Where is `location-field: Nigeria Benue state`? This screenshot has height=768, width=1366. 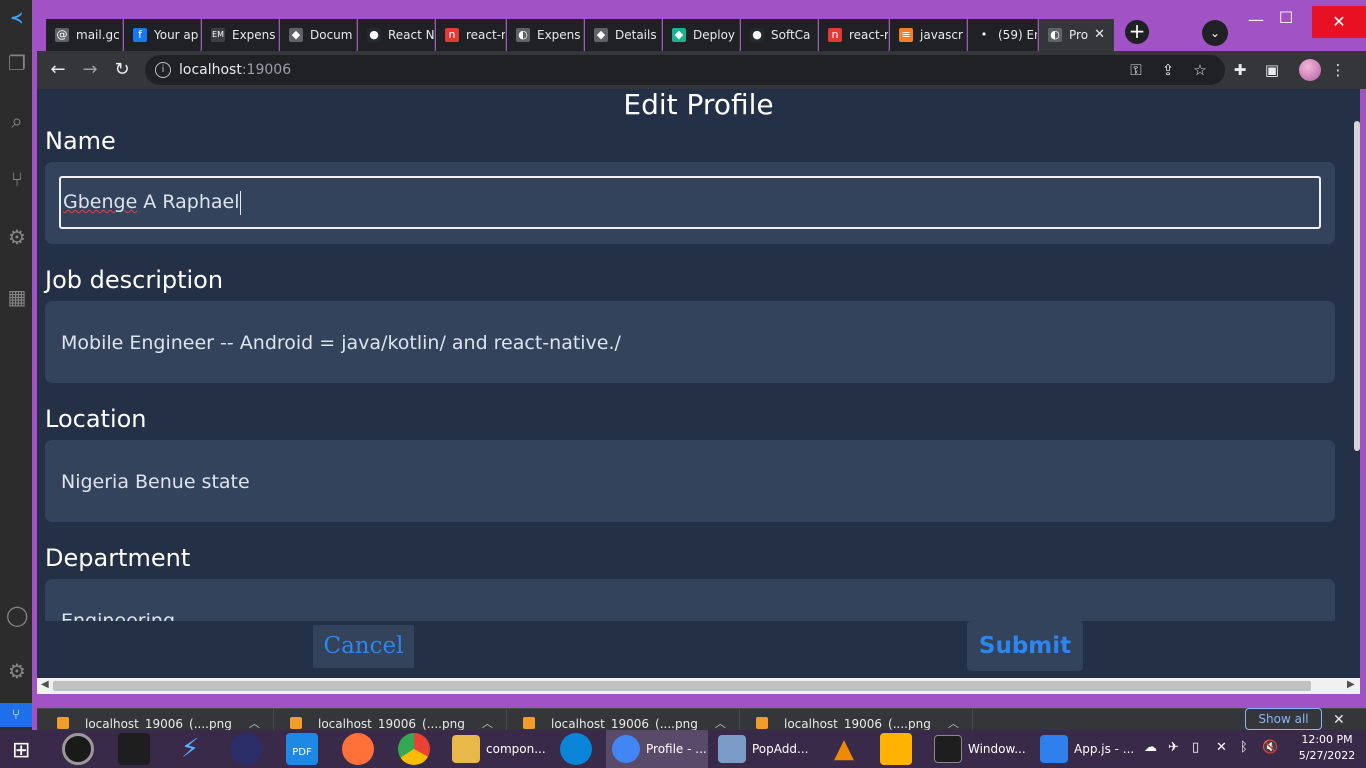
location-field: Nigeria Benue state is located at coordinates (690, 481).